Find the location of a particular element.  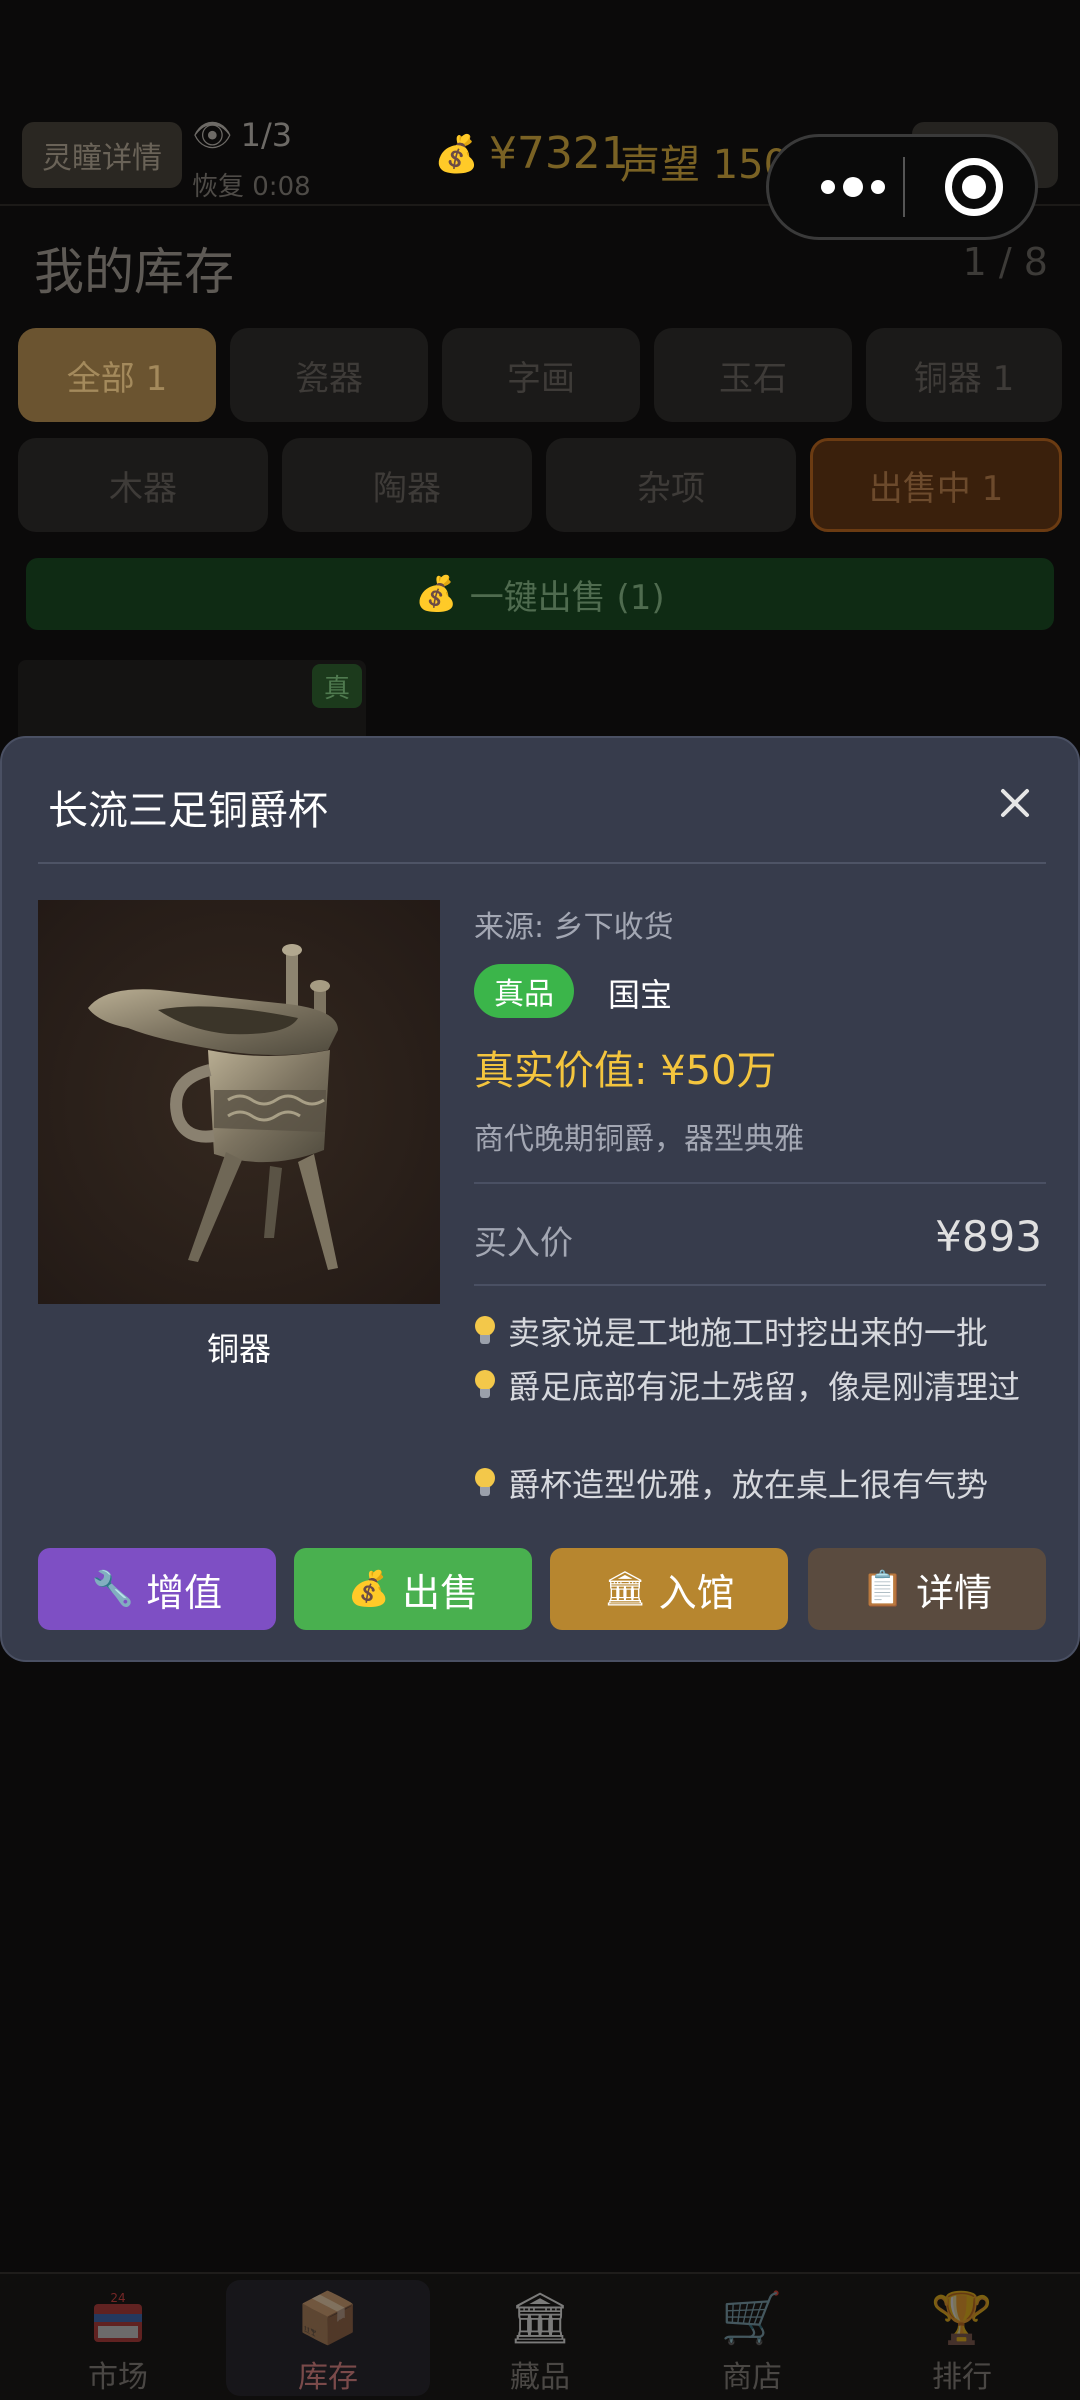

tab-collection: 🏛 藏品 is located at coordinates (540, 2338).